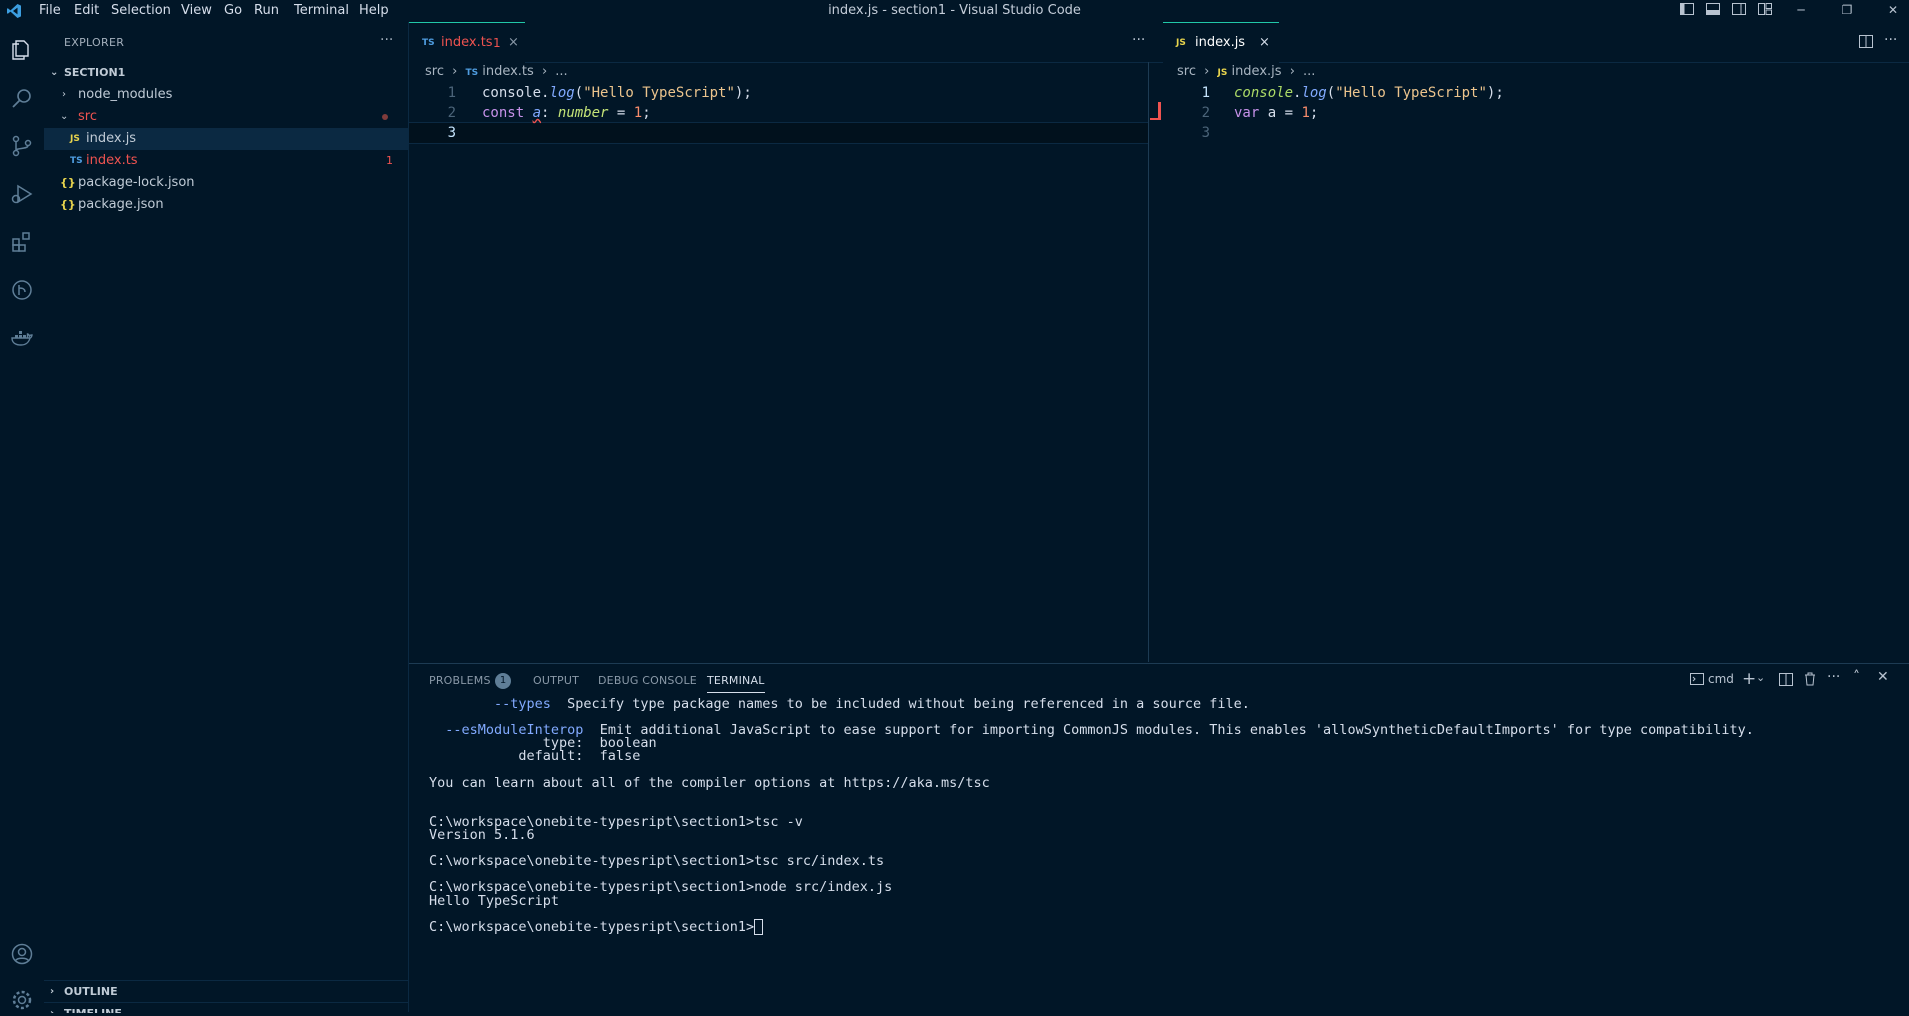  I want to click on terminal-shell-icon, so click(1697, 681).